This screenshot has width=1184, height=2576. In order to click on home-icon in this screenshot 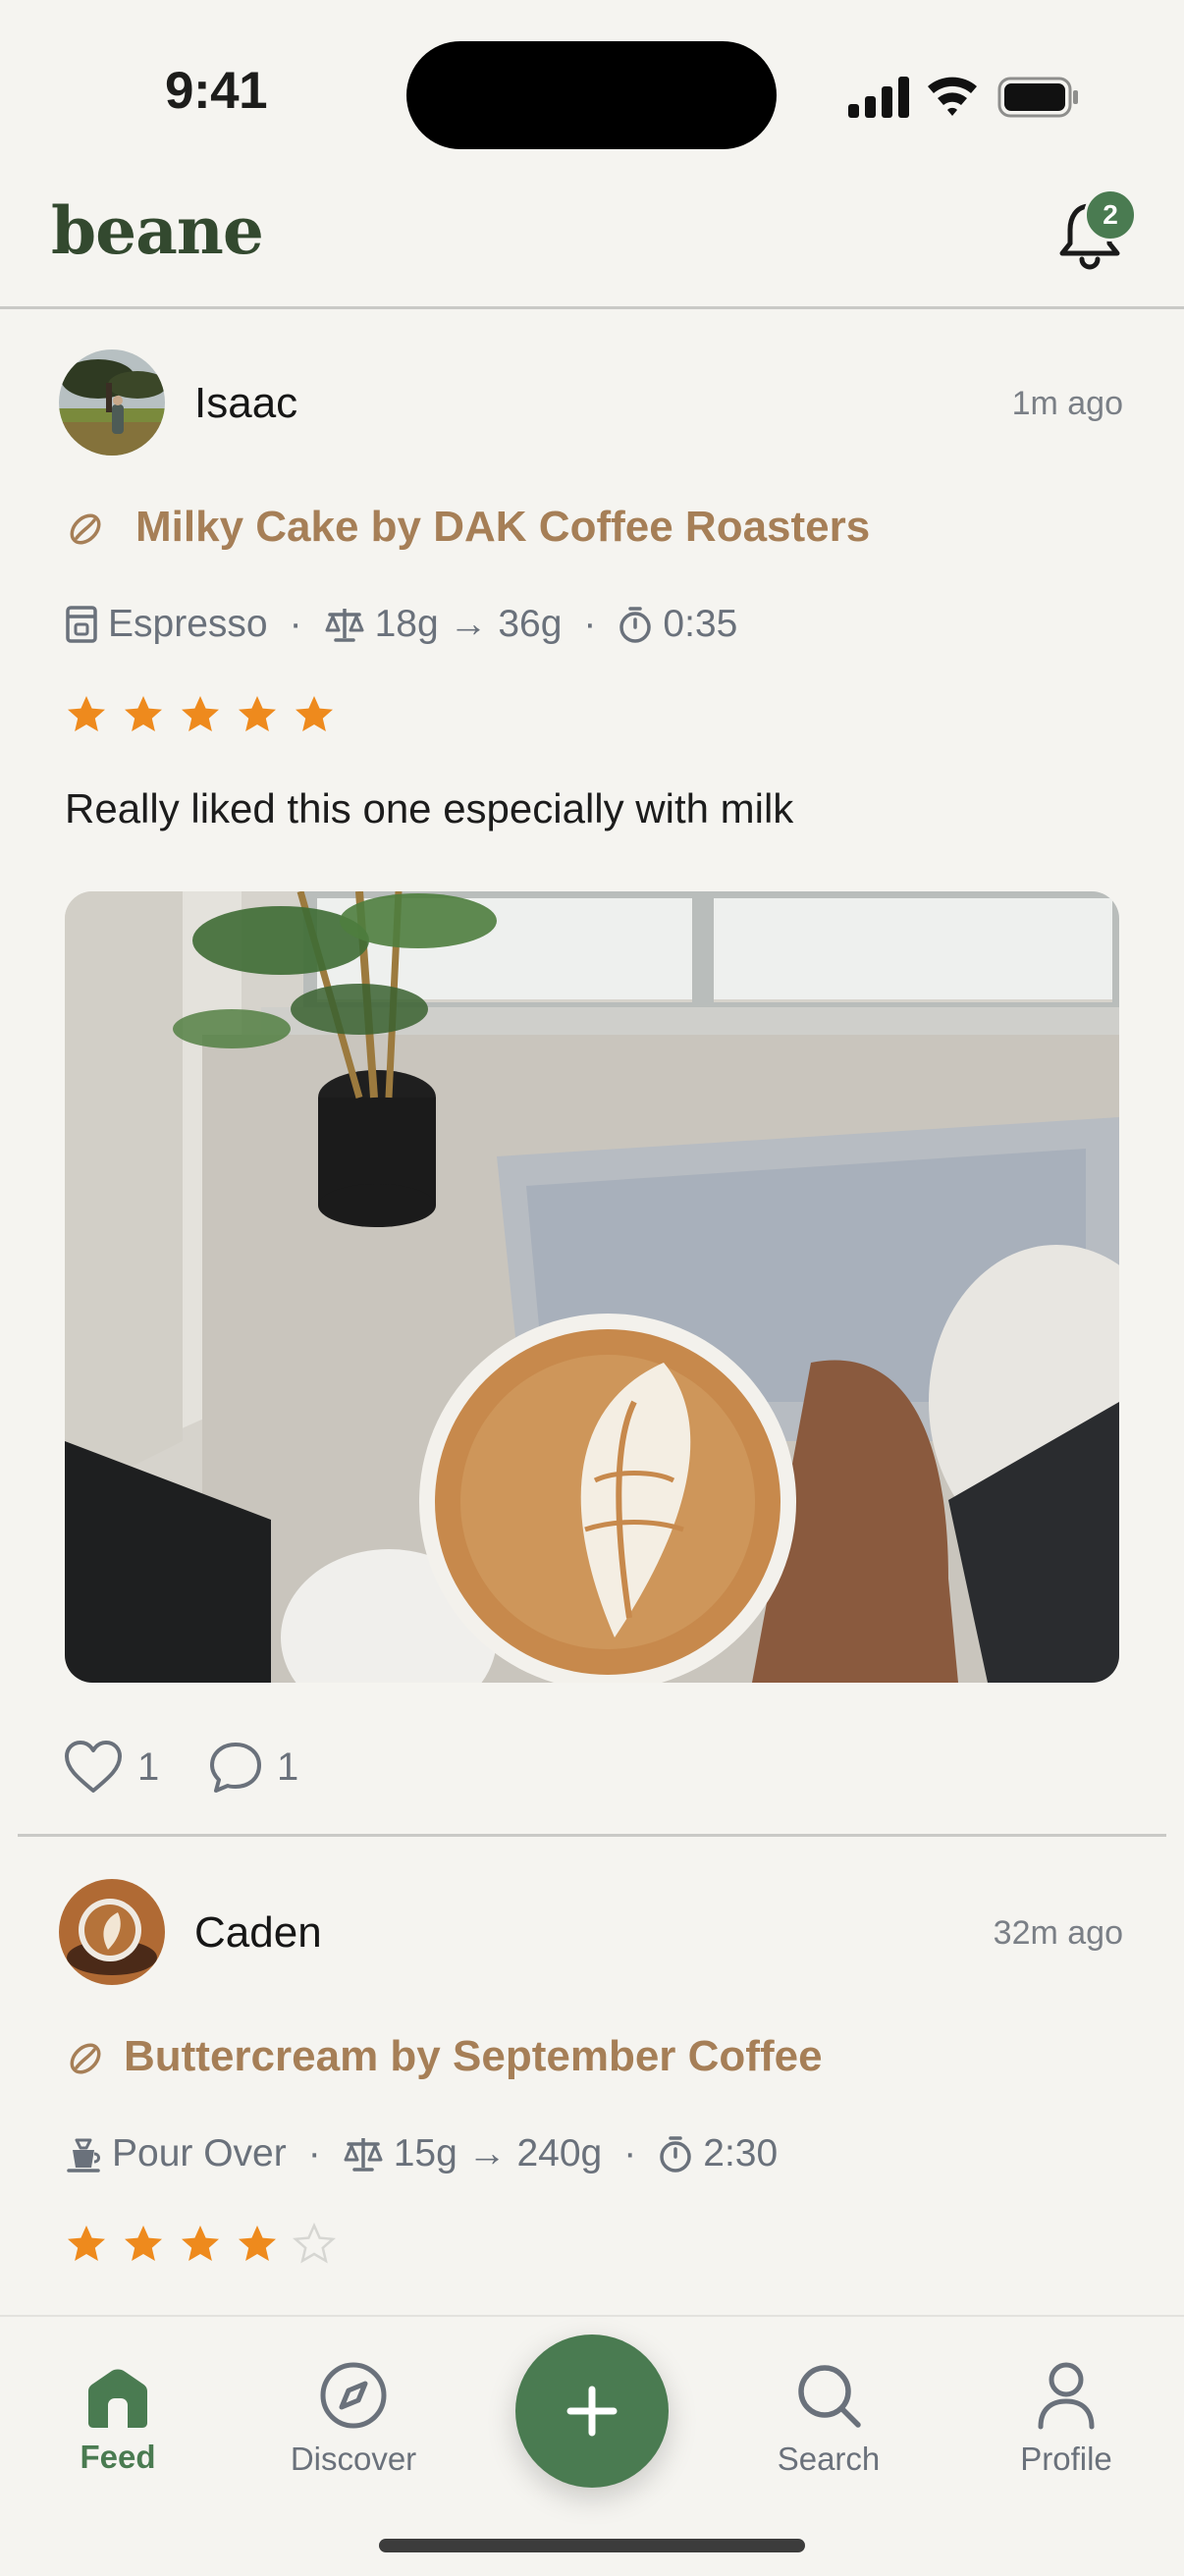, I will do `click(117, 2398)`.